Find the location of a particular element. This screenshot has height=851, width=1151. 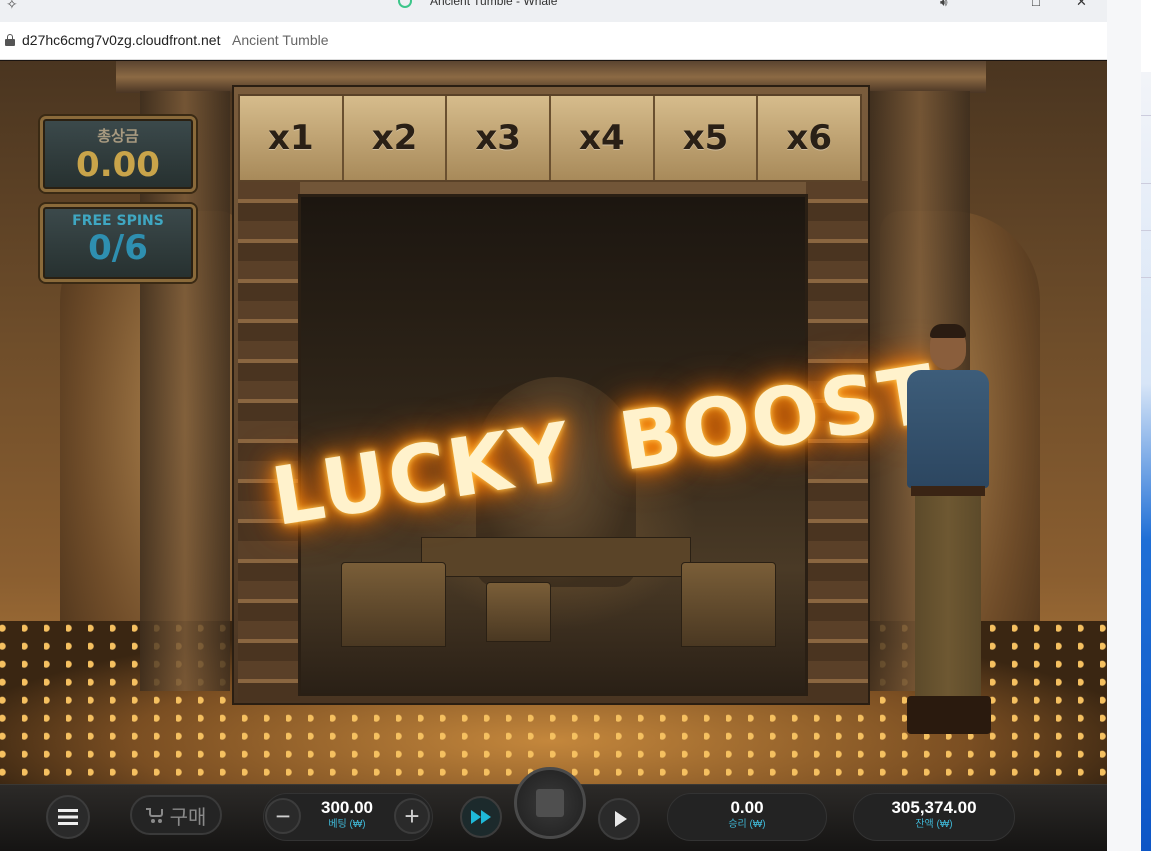

whale-browser-icon is located at coordinates (405, 4).